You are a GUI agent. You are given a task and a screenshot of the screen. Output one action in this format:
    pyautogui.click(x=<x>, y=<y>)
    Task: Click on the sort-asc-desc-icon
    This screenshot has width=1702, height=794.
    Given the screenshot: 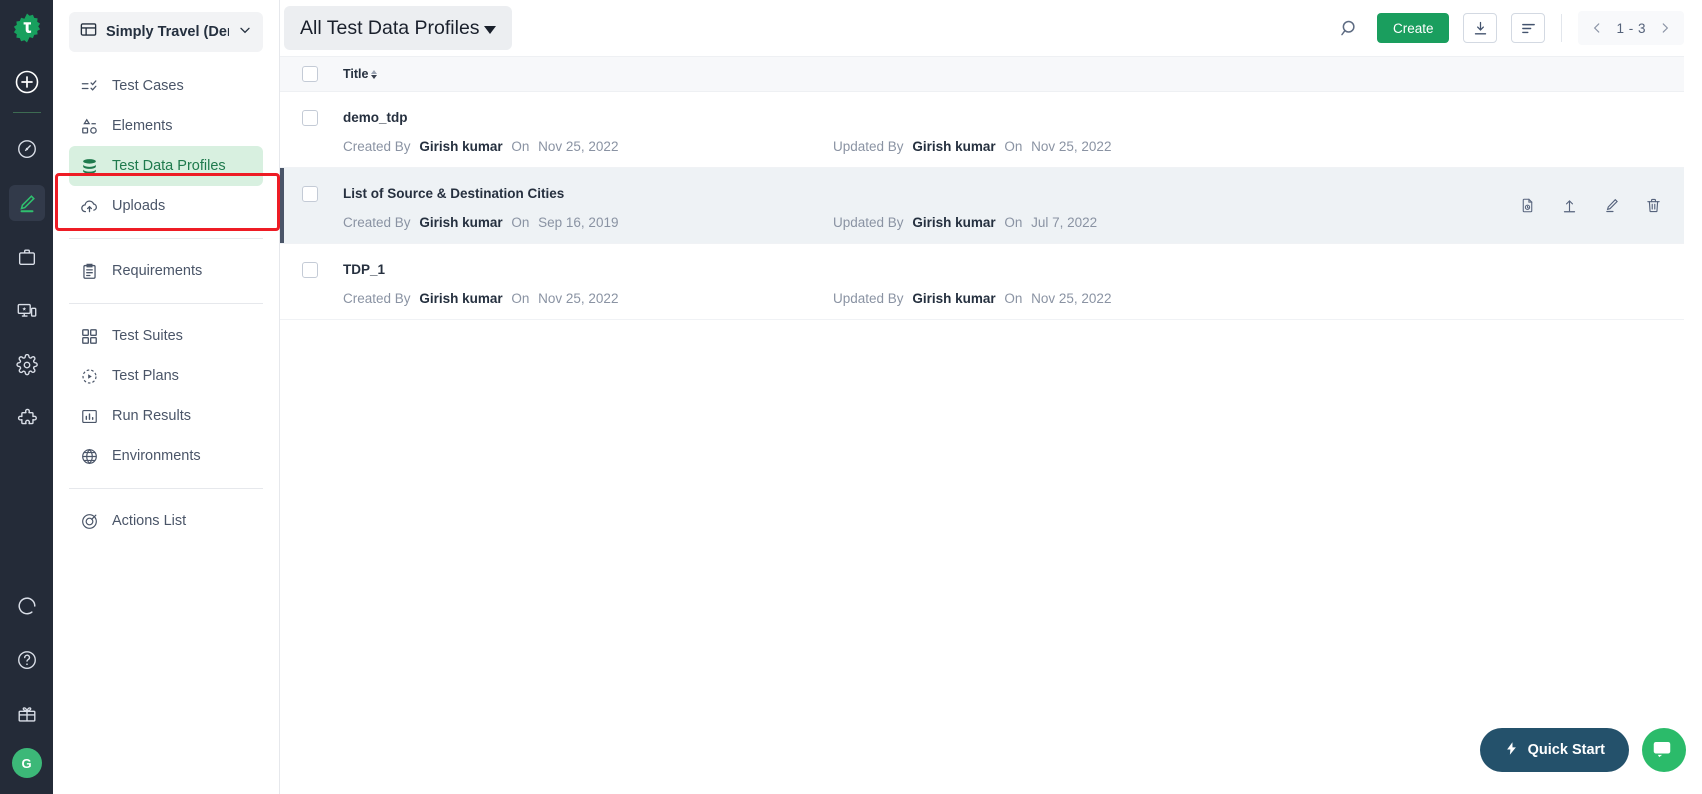 What is the action you would take?
    pyautogui.click(x=374, y=74)
    